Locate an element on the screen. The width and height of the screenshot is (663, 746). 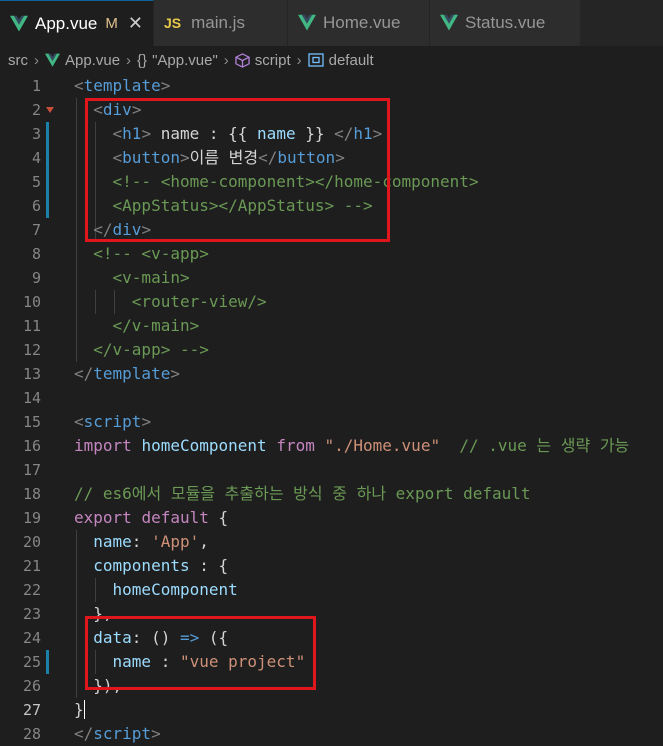
code-line: 10 <router-view/> is located at coordinates (331, 302).